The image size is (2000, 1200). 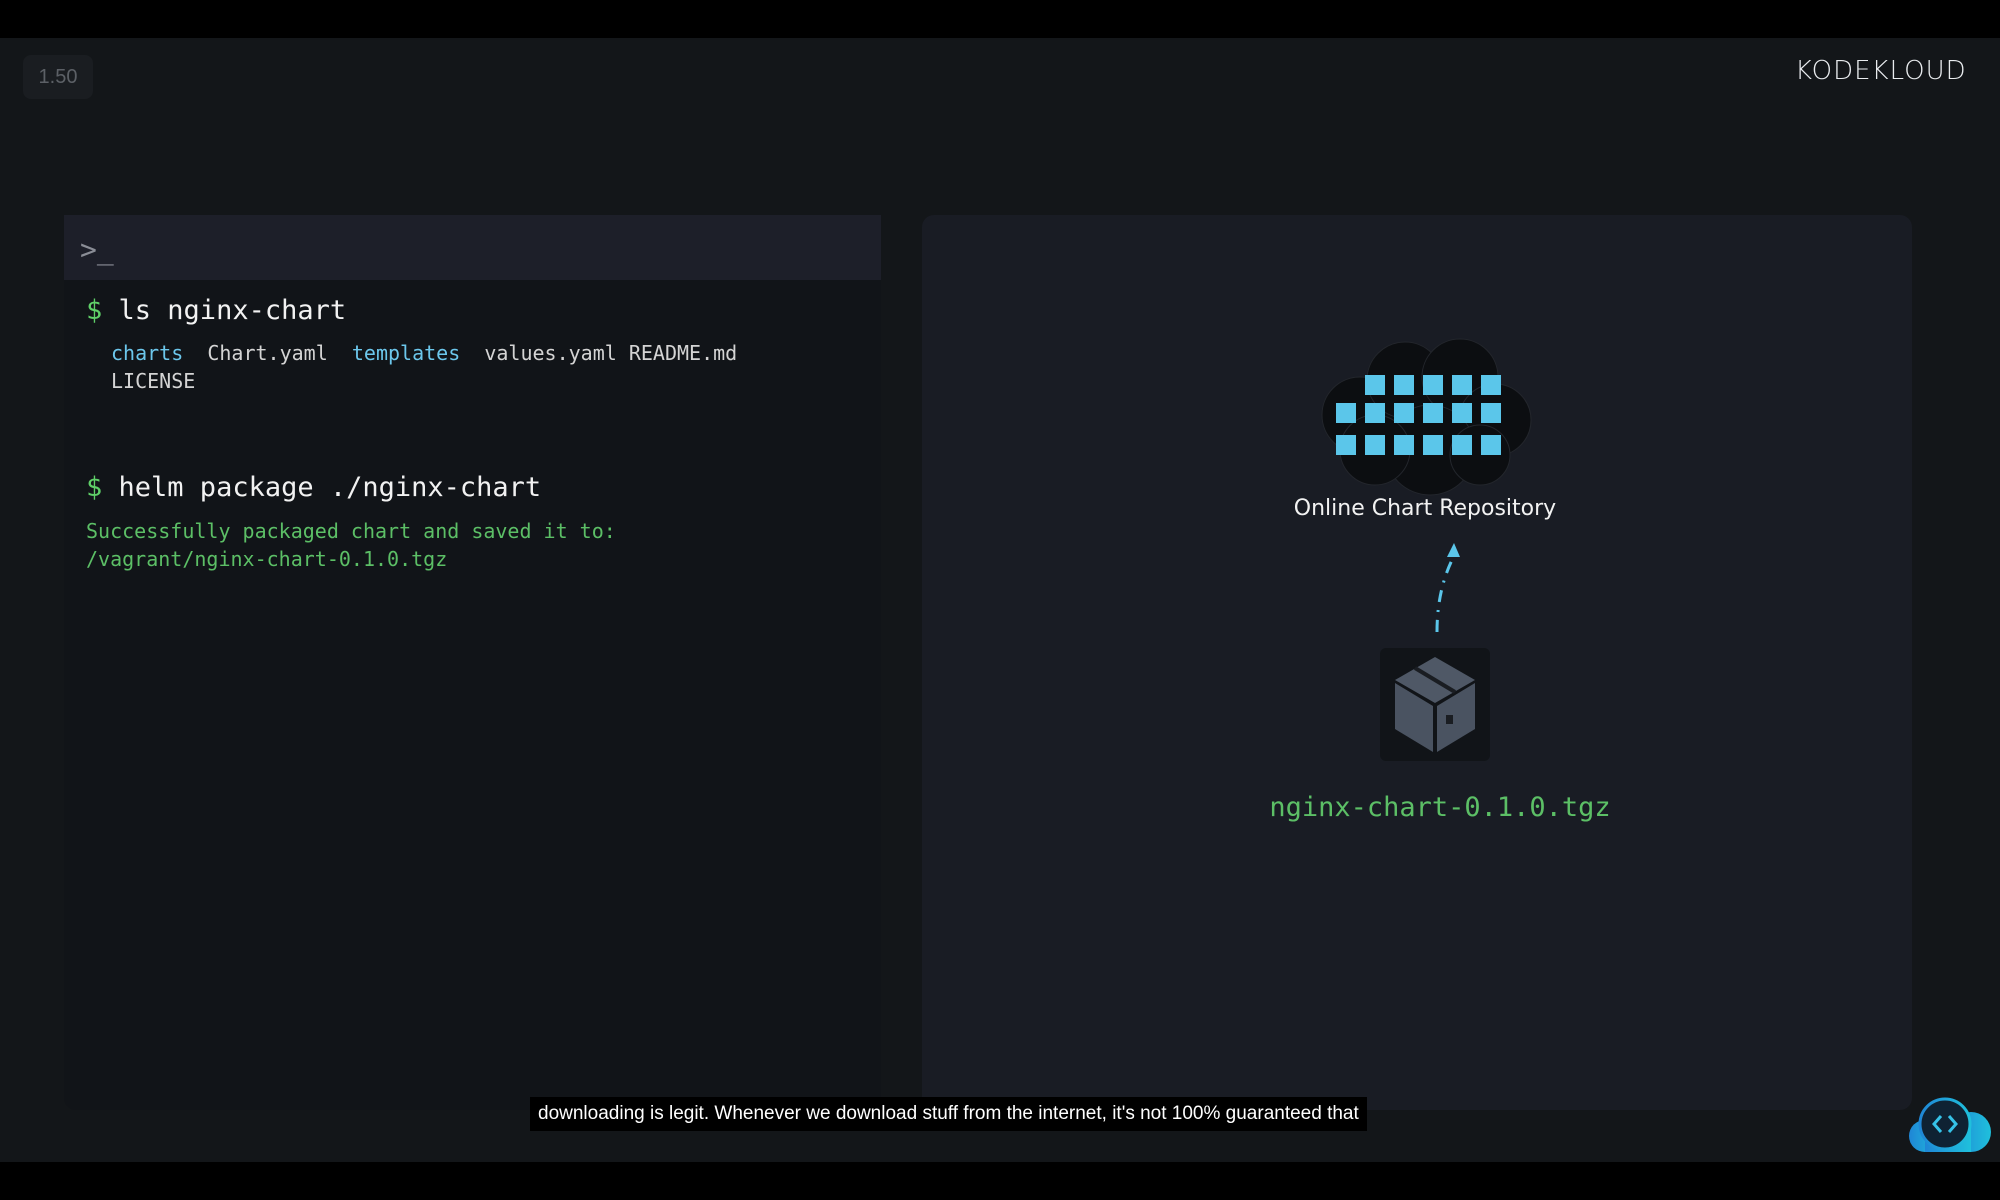 What do you see at coordinates (58, 77) in the screenshot?
I see `playback-speed-badge: 1.50` at bounding box center [58, 77].